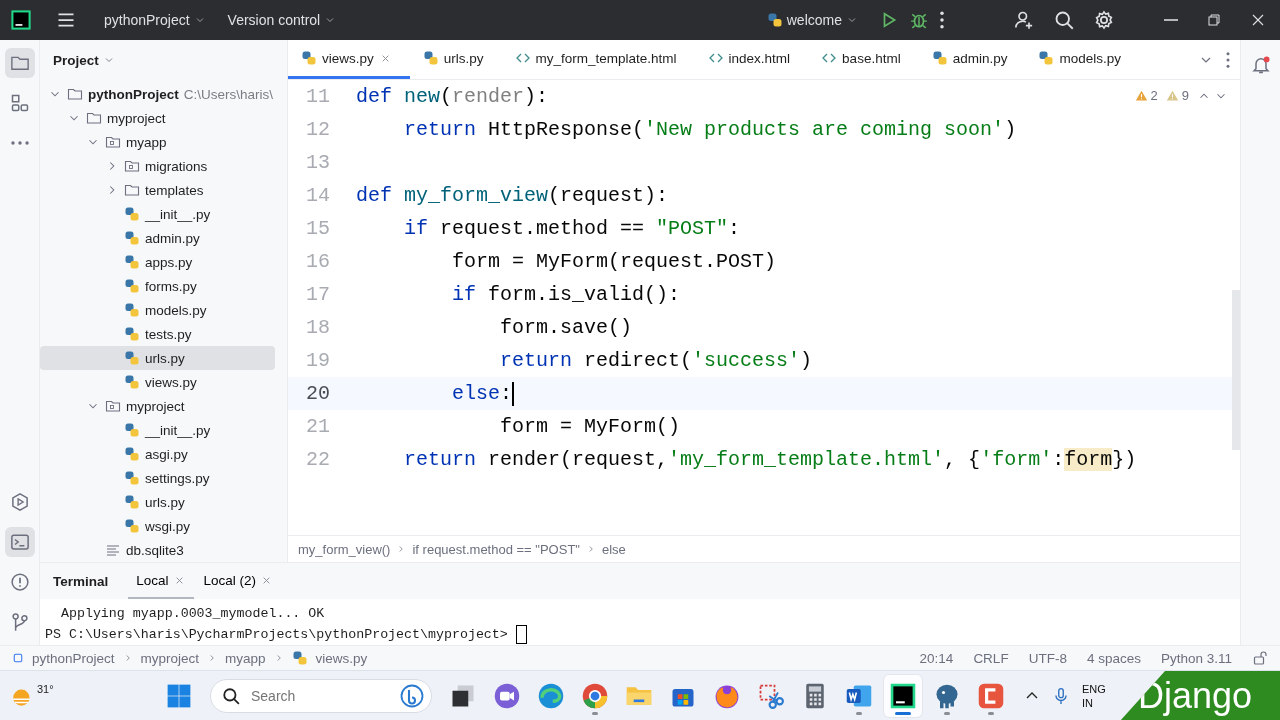  What do you see at coordinates (318, 327) in the screenshot?
I see `line-number: 18` at bounding box center [318, 327].